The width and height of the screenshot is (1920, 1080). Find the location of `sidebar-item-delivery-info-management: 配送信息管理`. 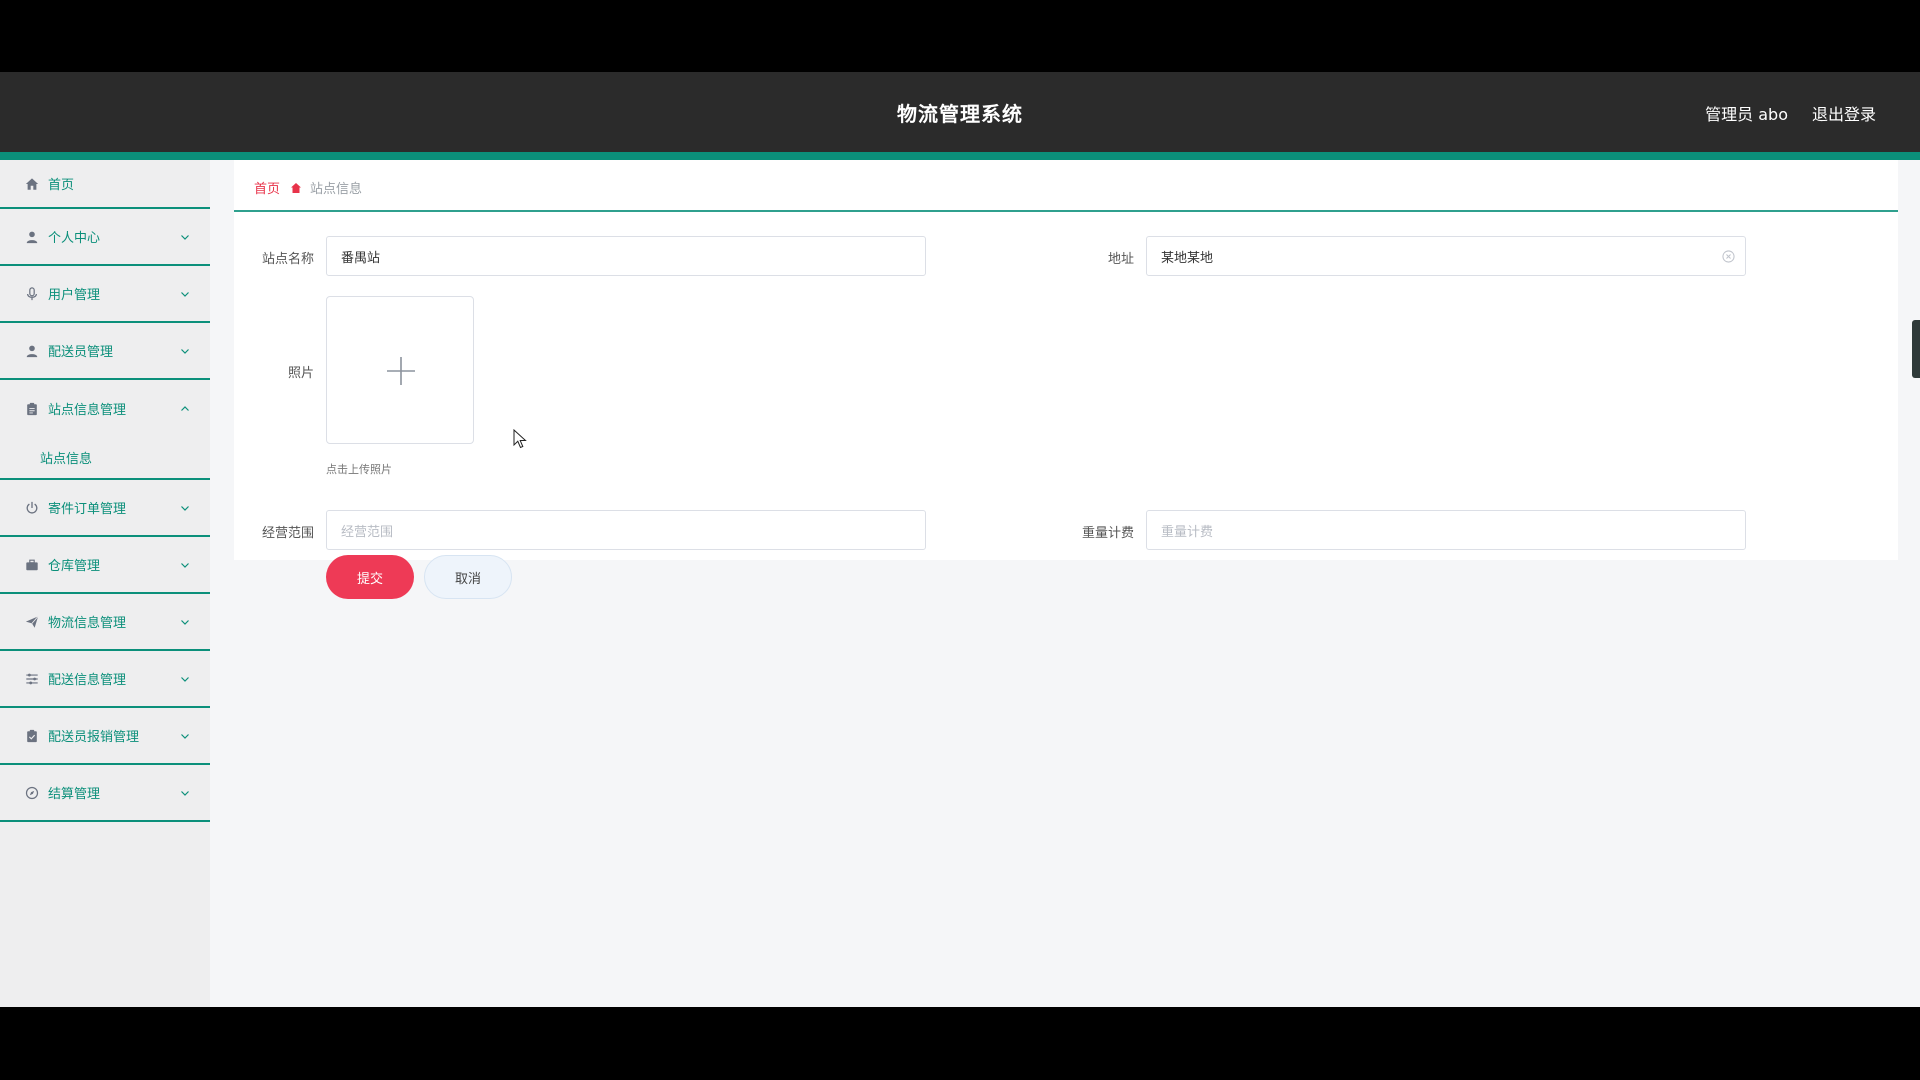

sidebar-item-delivery-info-management: 配送信息管理 is located at coordinates (105, 679).